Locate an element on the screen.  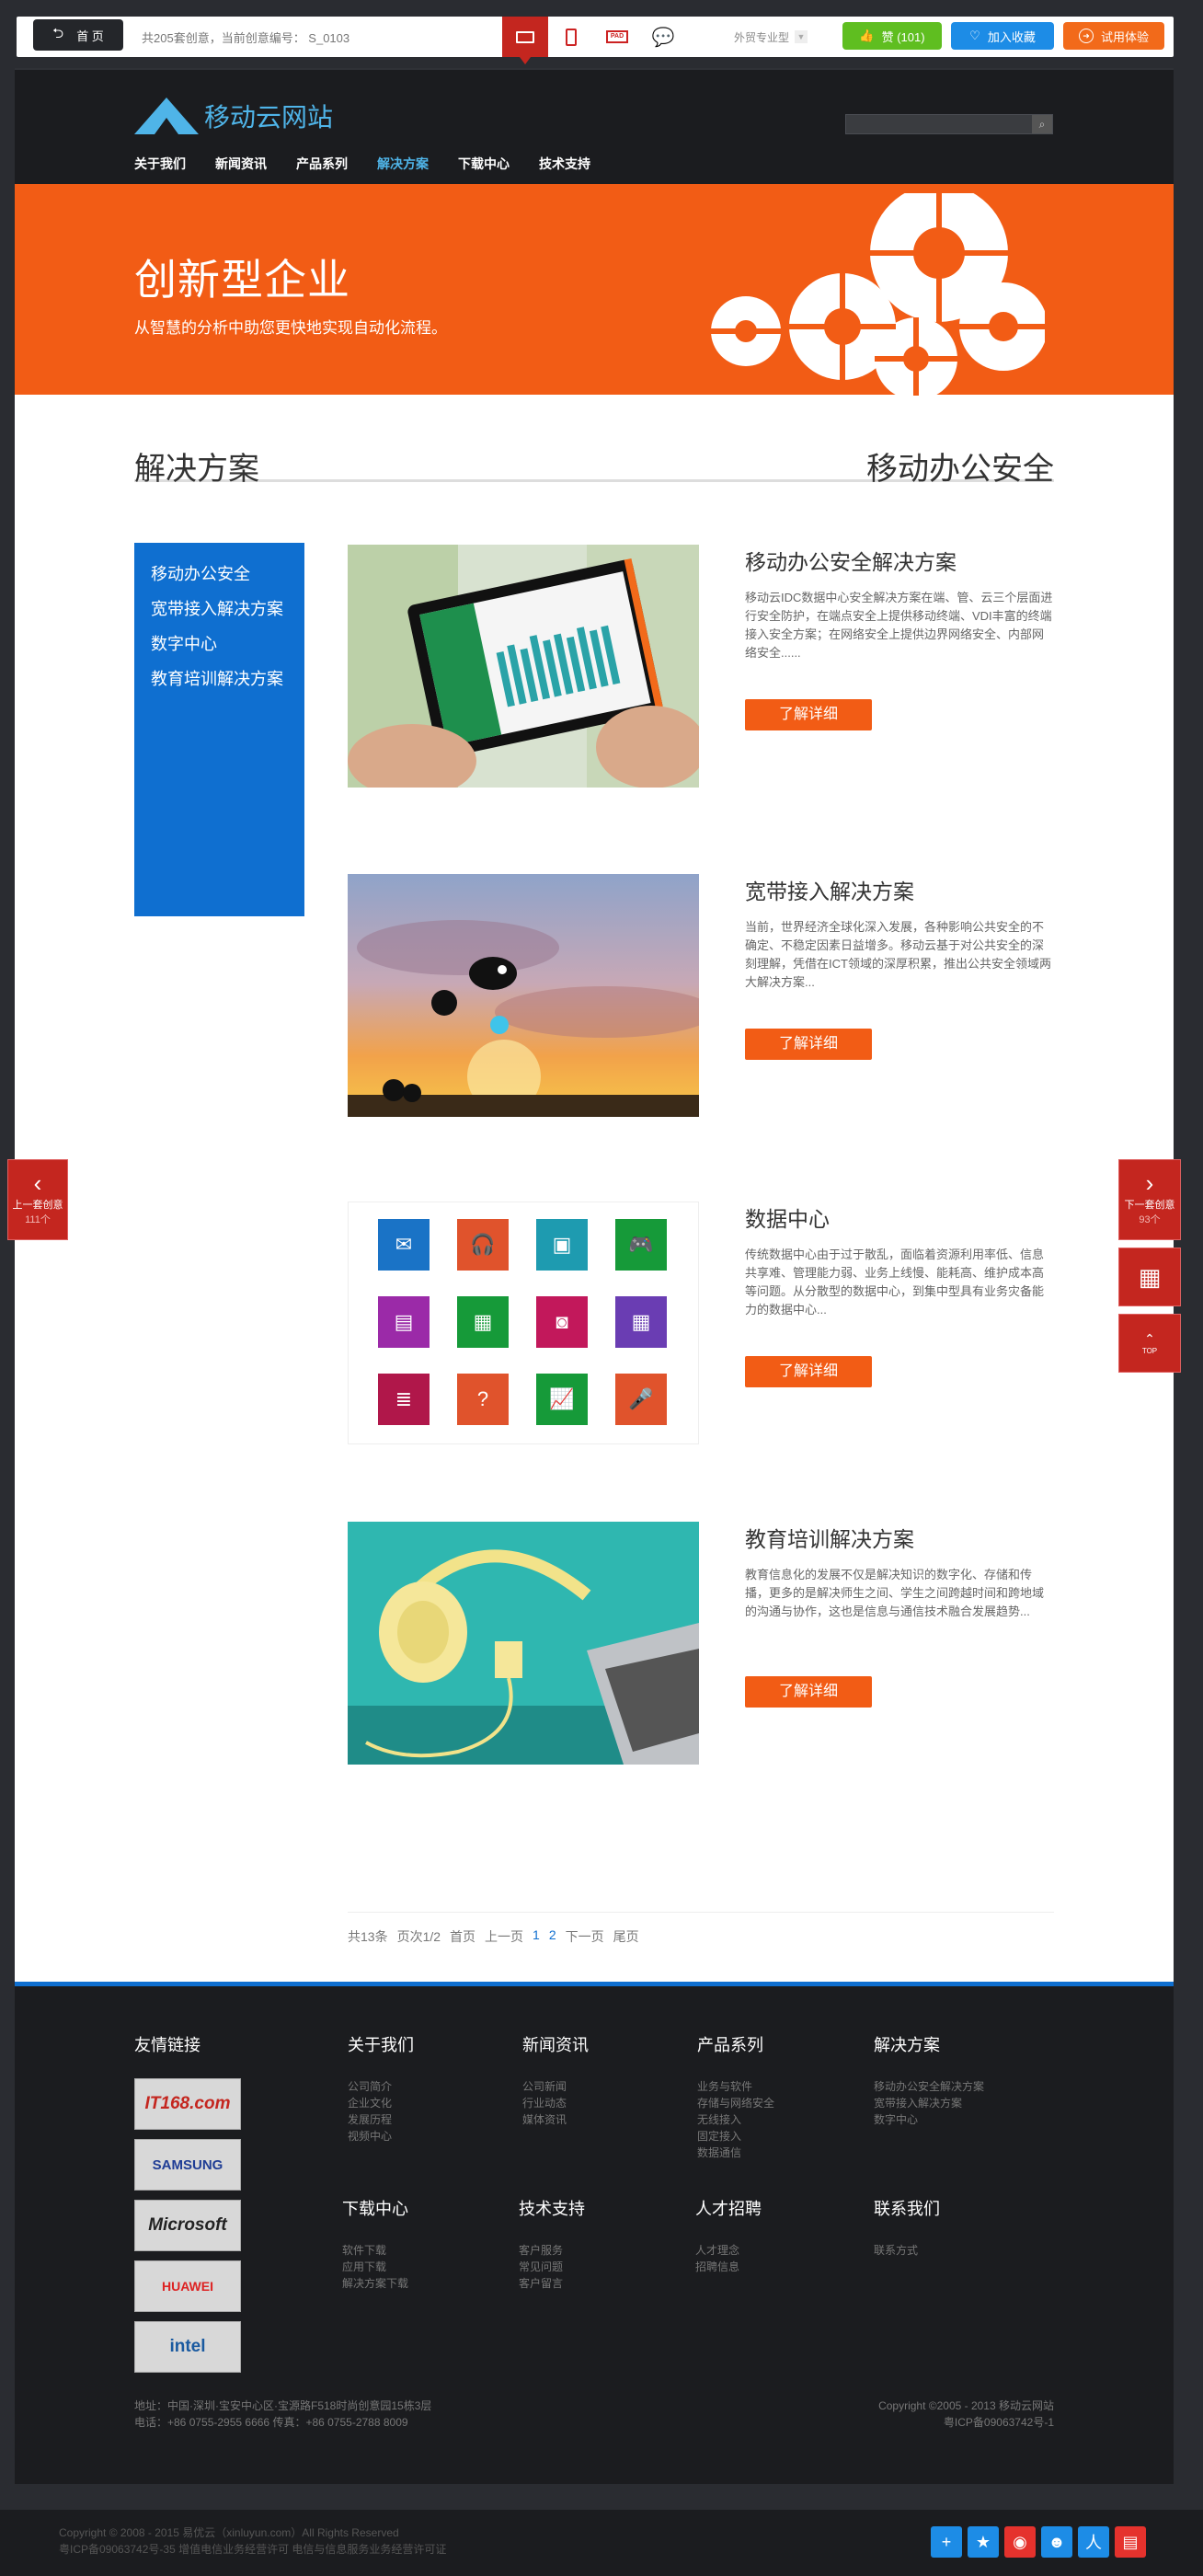
pager-prev: 上一页 is located at coordinates (504, 1936).